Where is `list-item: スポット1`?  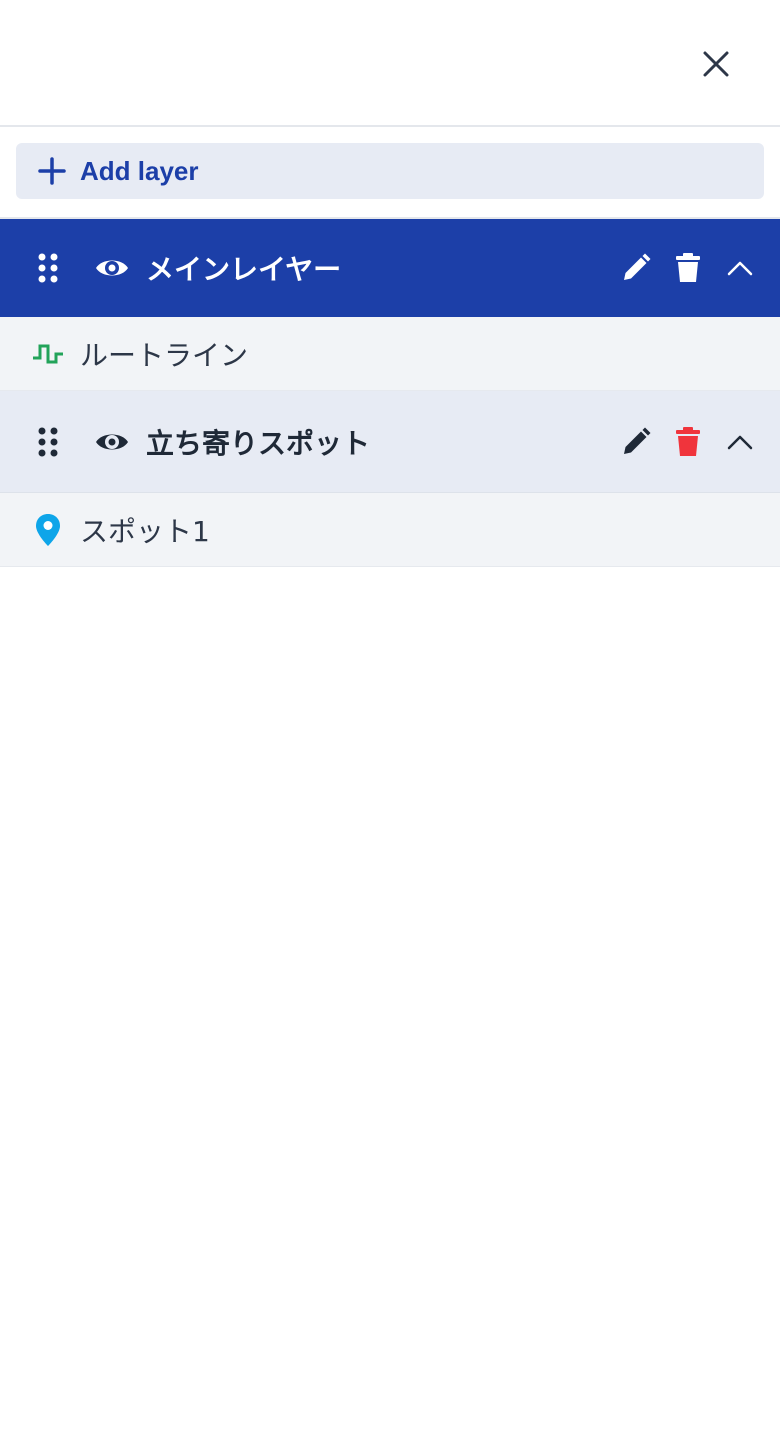
list-item: スポット1 is located at coordinates (390, 530).